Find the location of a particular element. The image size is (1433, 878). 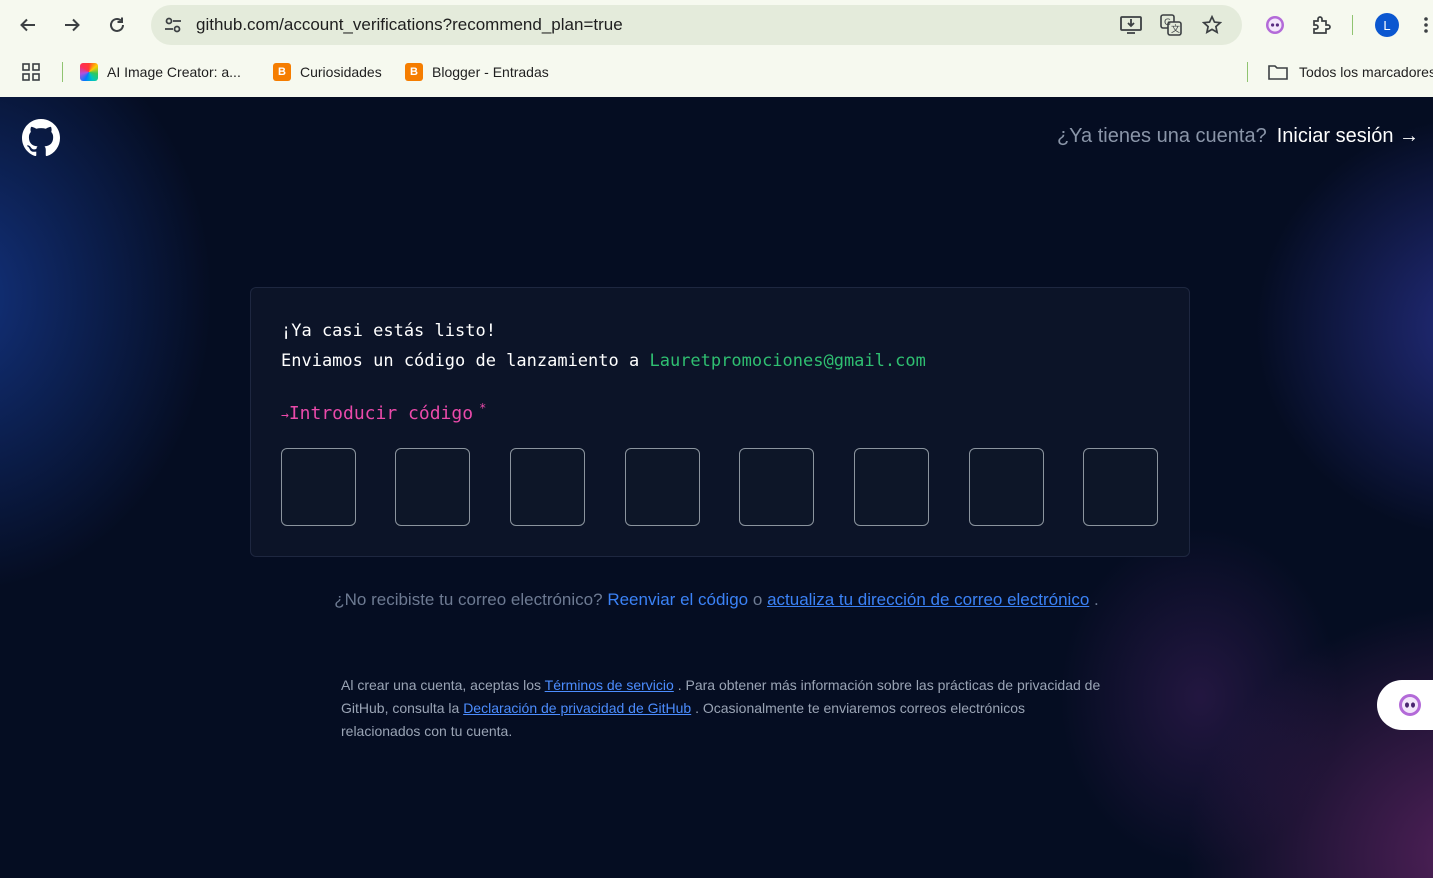

signin-prompt: ¿Ya tienes una cuenta? Iniciar sesión → is located at coordinates (1238, 136).